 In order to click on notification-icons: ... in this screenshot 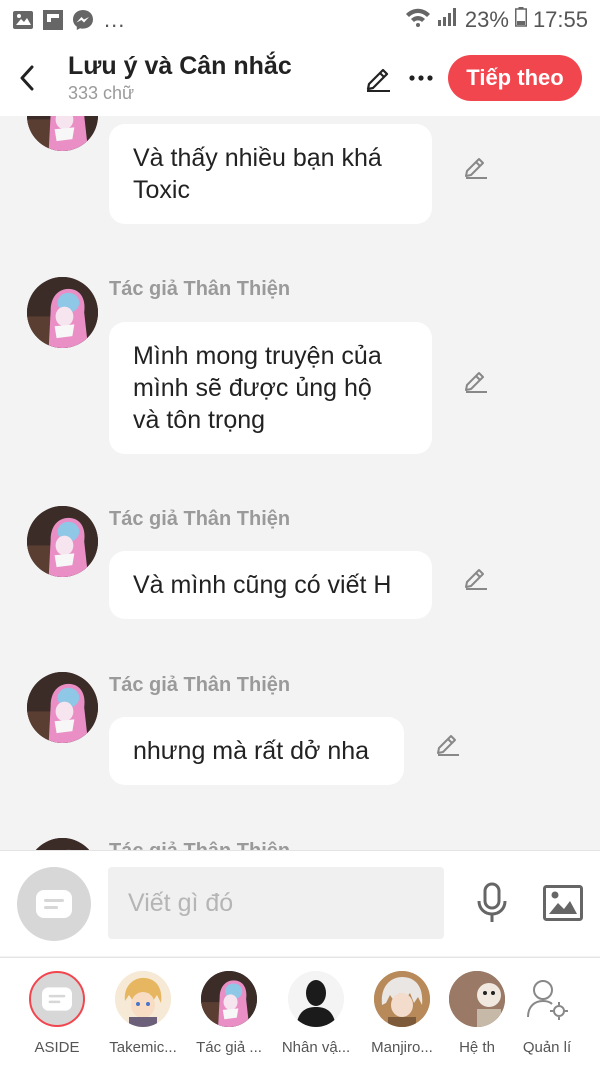, I will do `click(68, 20)`.